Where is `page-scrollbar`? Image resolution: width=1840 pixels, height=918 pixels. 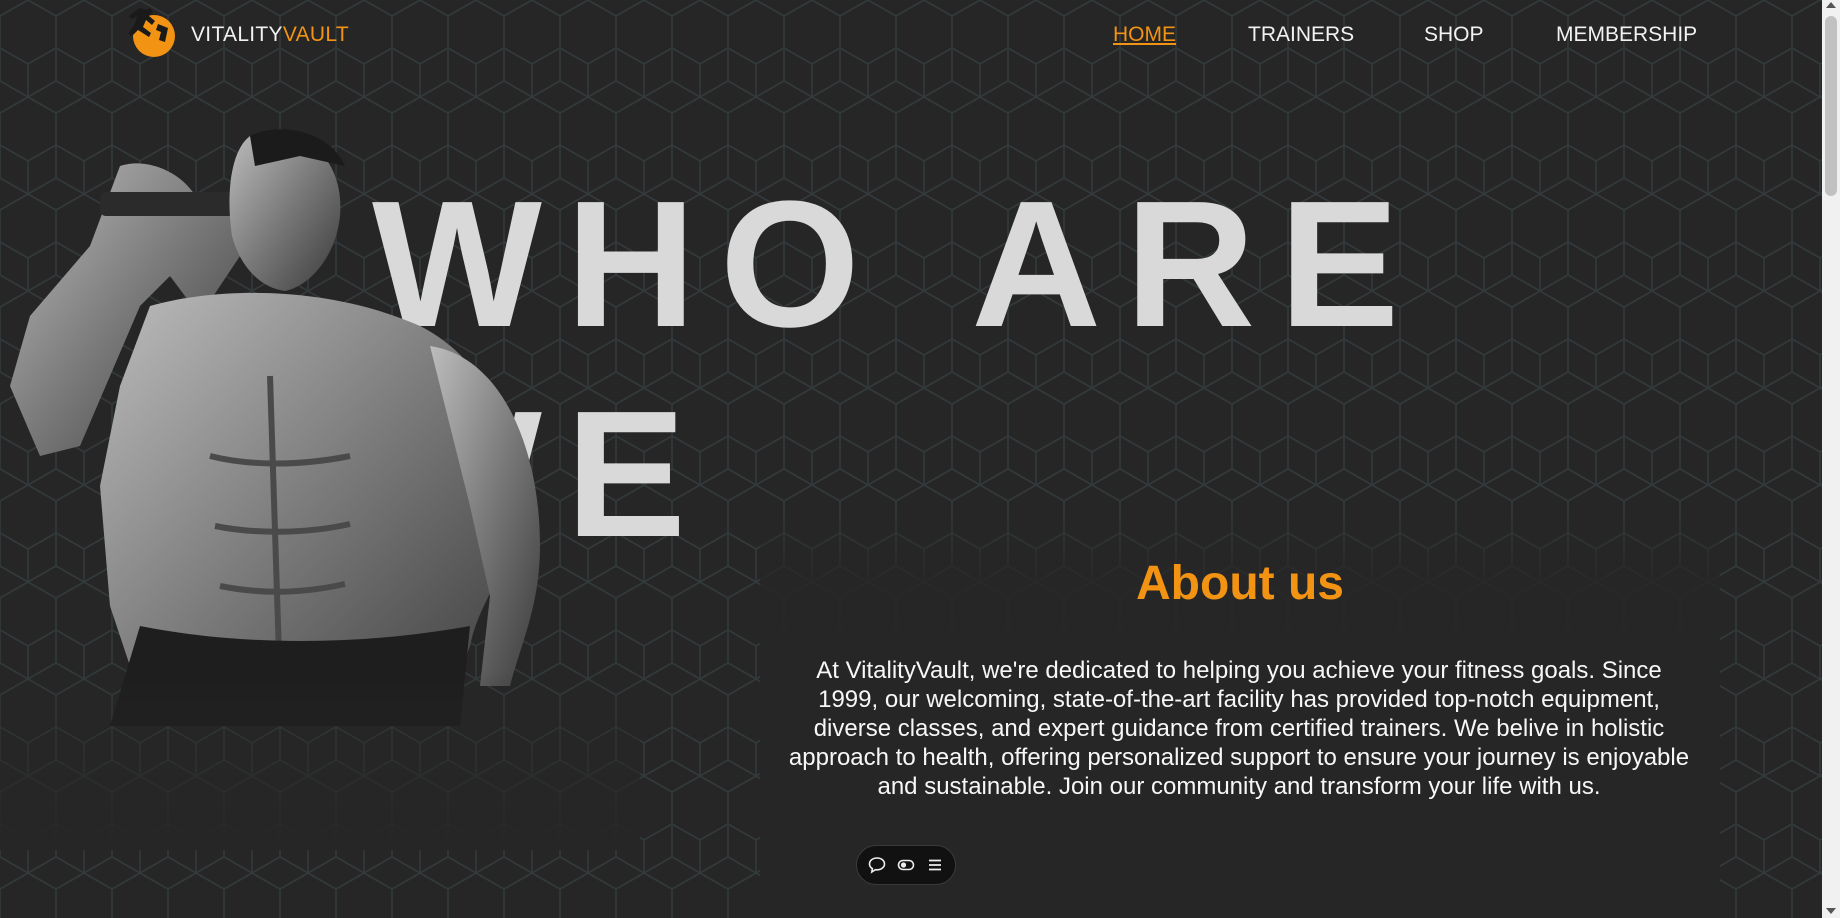
page-scrollbar is located at coordinates (1831, 459).